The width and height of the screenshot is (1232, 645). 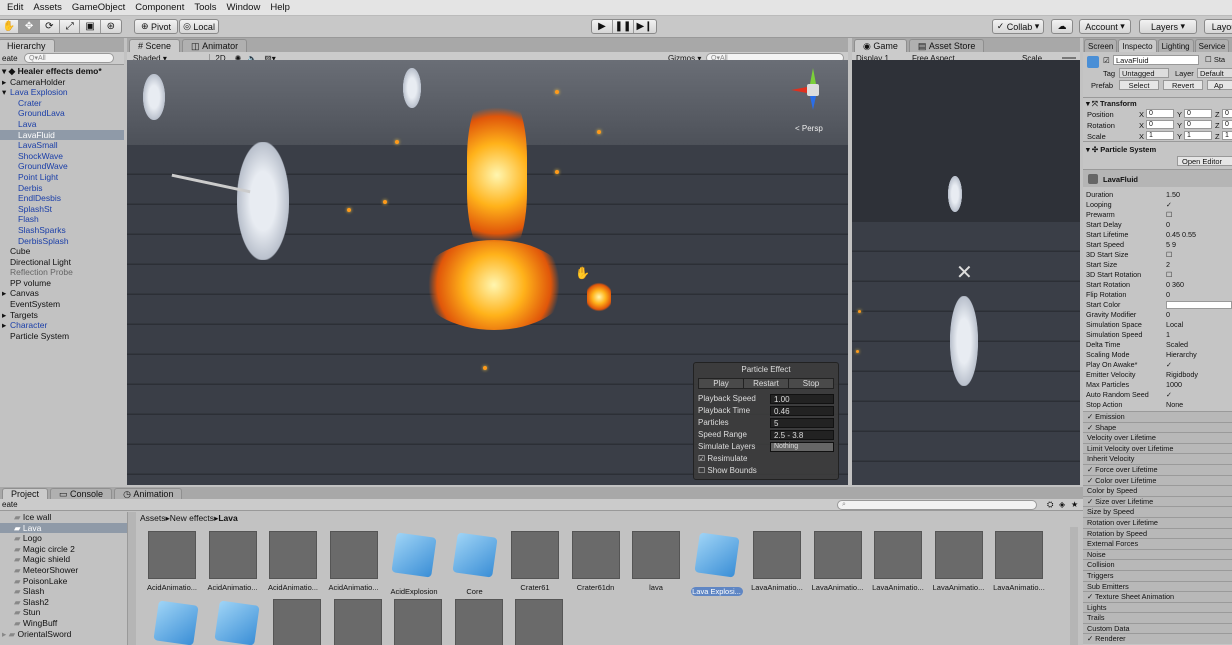 I want to click on ps-module-header: Collision, so click(x=1157, y=564).